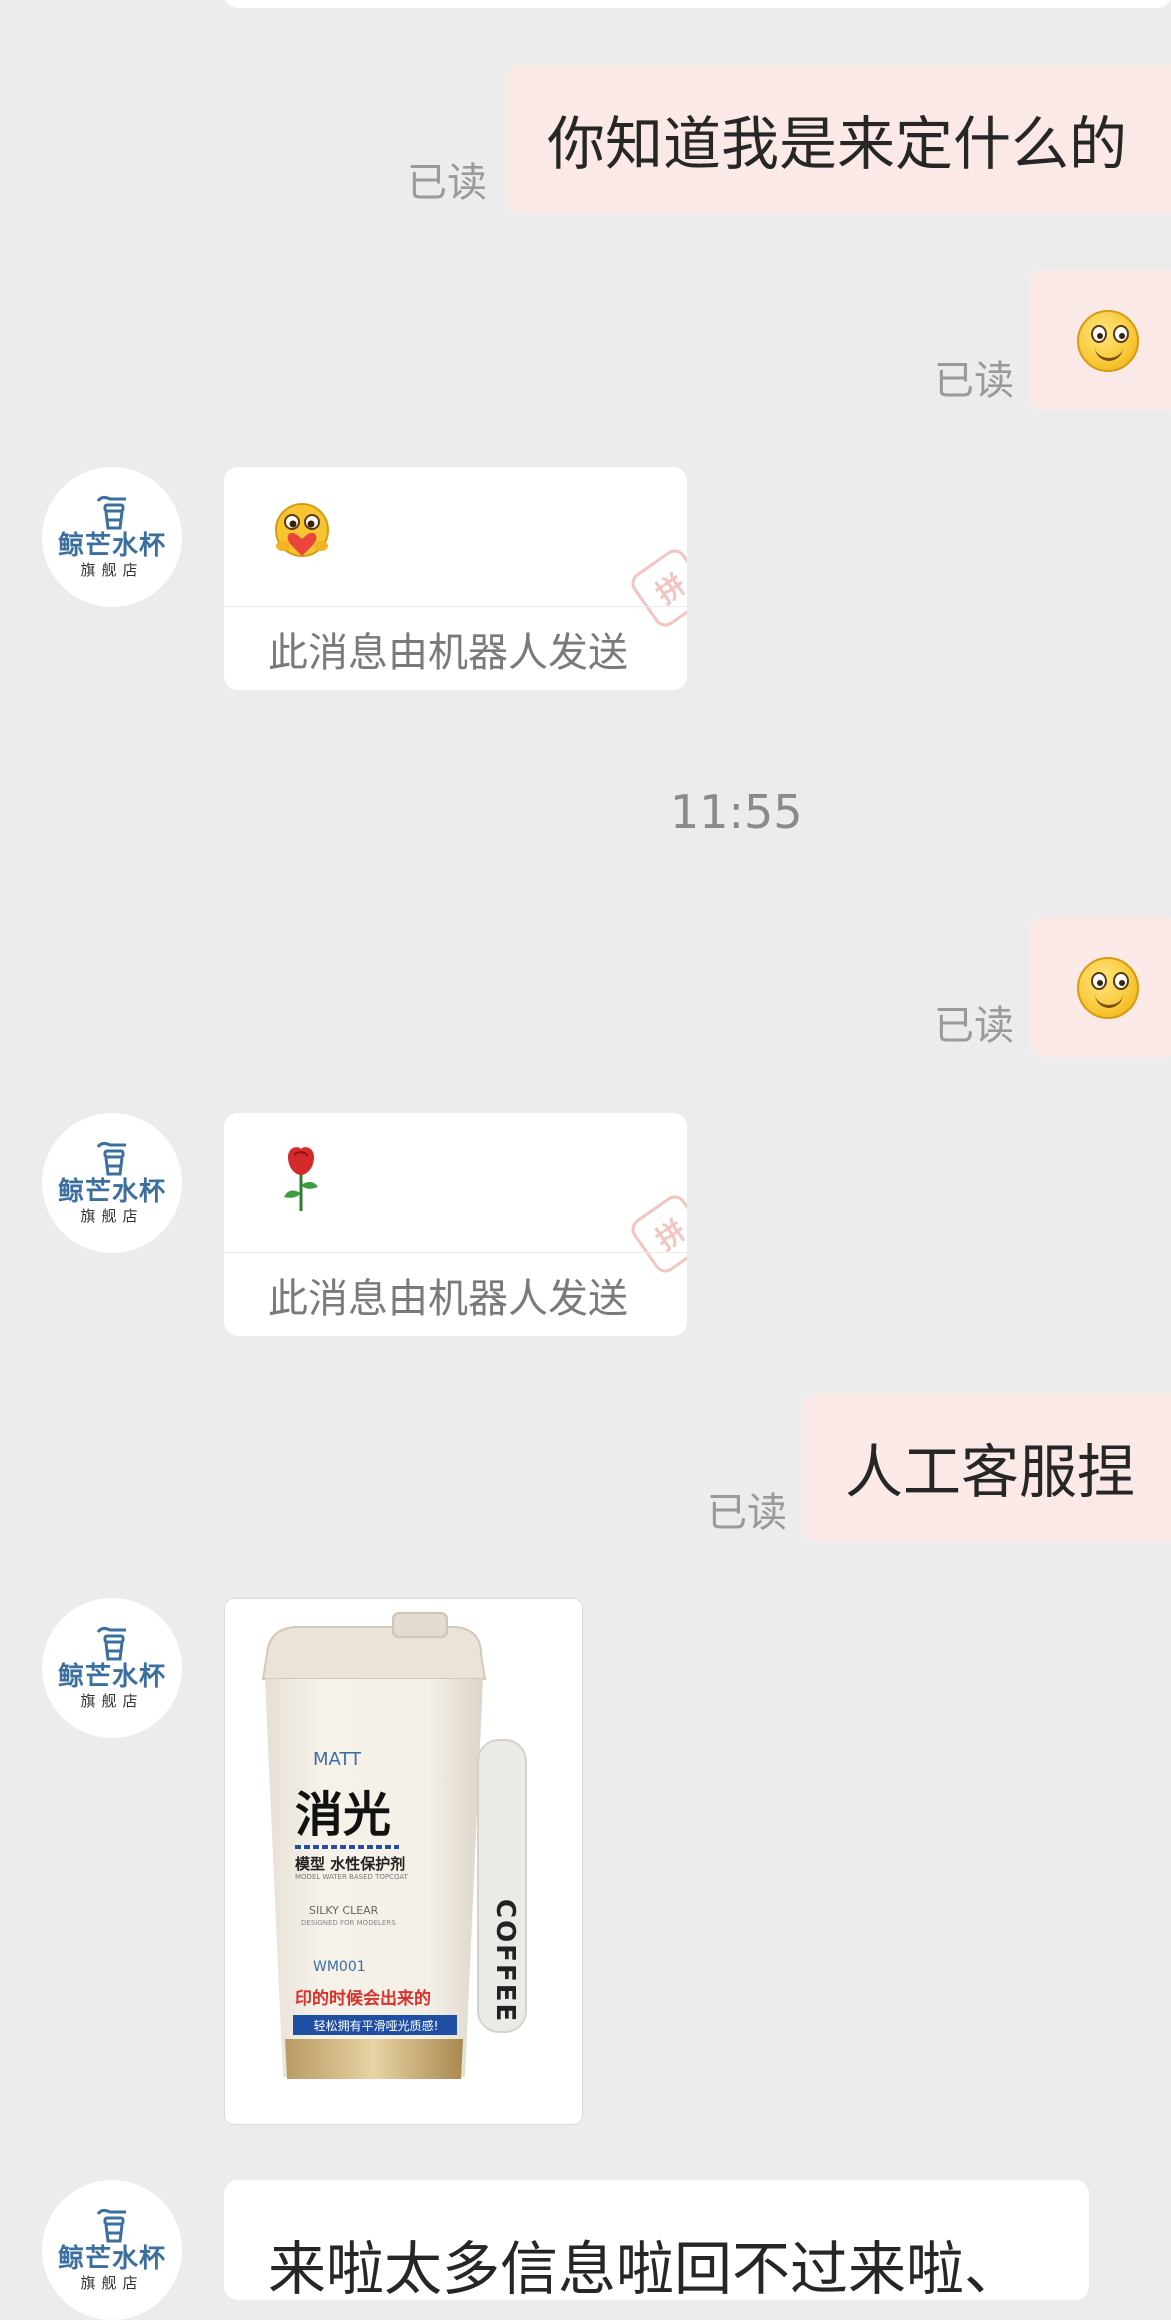 This screenshot has height=2320, width=1171. Describe the element at coordinates (301, 1179) in the screenshot. I see `rose-emoji-icon` at that location.